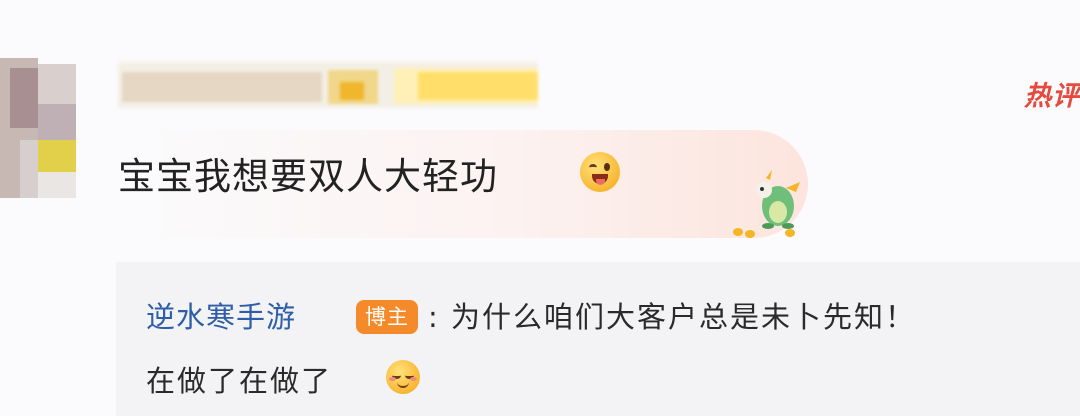 Image resolution: width=1080 pixels, height=416 pixels. Describe the element at coordinates (766, 204) in the screenshot. I see `mascot-sticker-icon` at that location.